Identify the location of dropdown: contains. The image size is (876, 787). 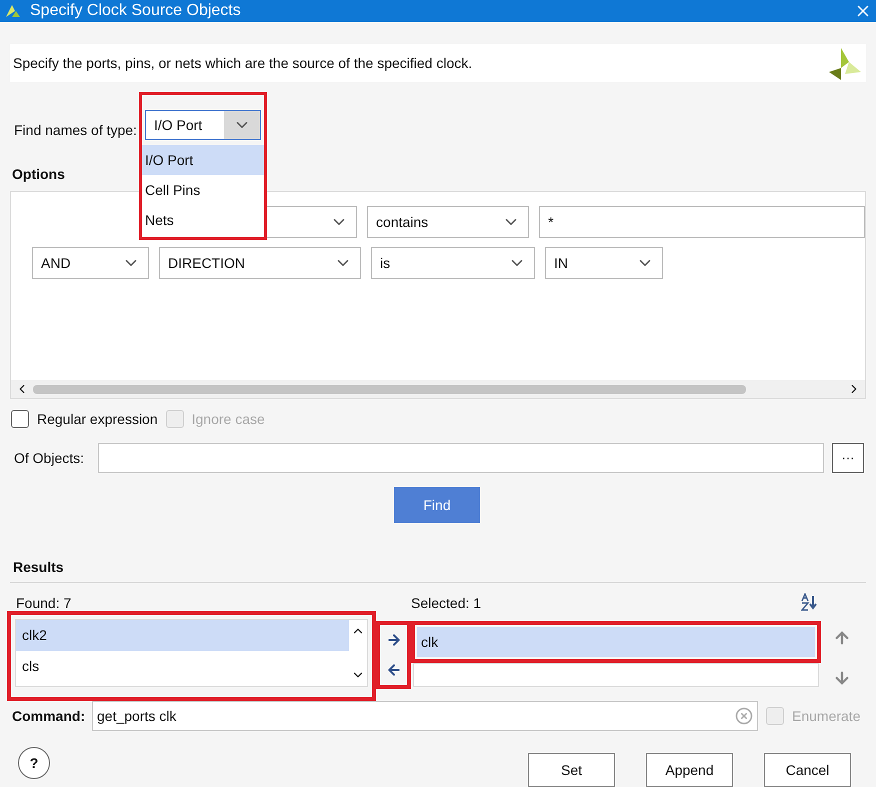
(448, 222).